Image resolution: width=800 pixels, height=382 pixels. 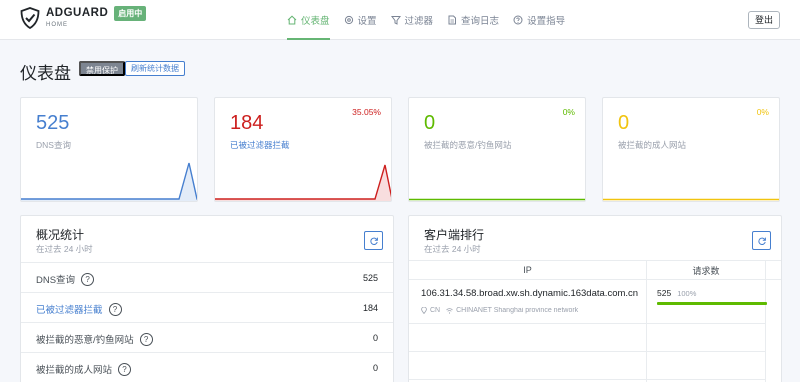 What do you see at coordinates (57, 24) in the screenshot?
I see `logo-subtitle: HOME` at bounding box center [57, 24].